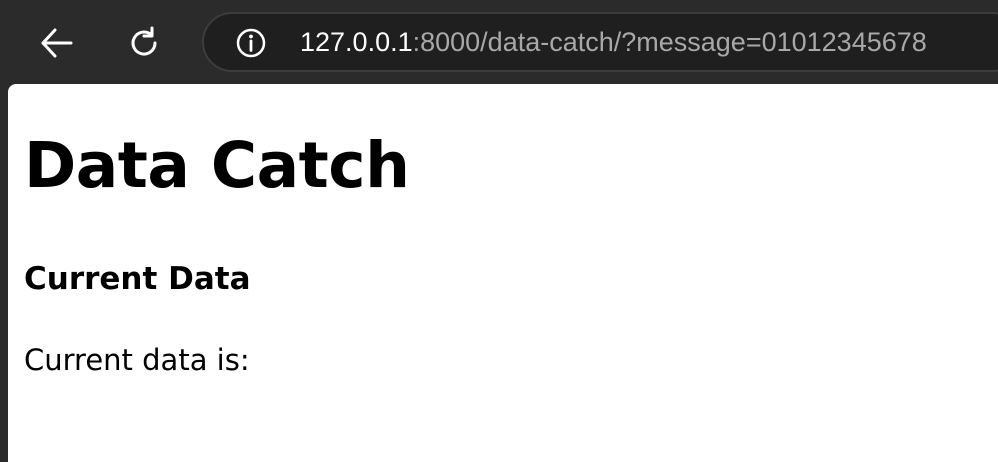 This screenshot has height=462, width=998. Describe the element at coordinates (669, 42) in the screenshot. I see `url-path: :8000/data-catch/?message=01012345678` at that location.